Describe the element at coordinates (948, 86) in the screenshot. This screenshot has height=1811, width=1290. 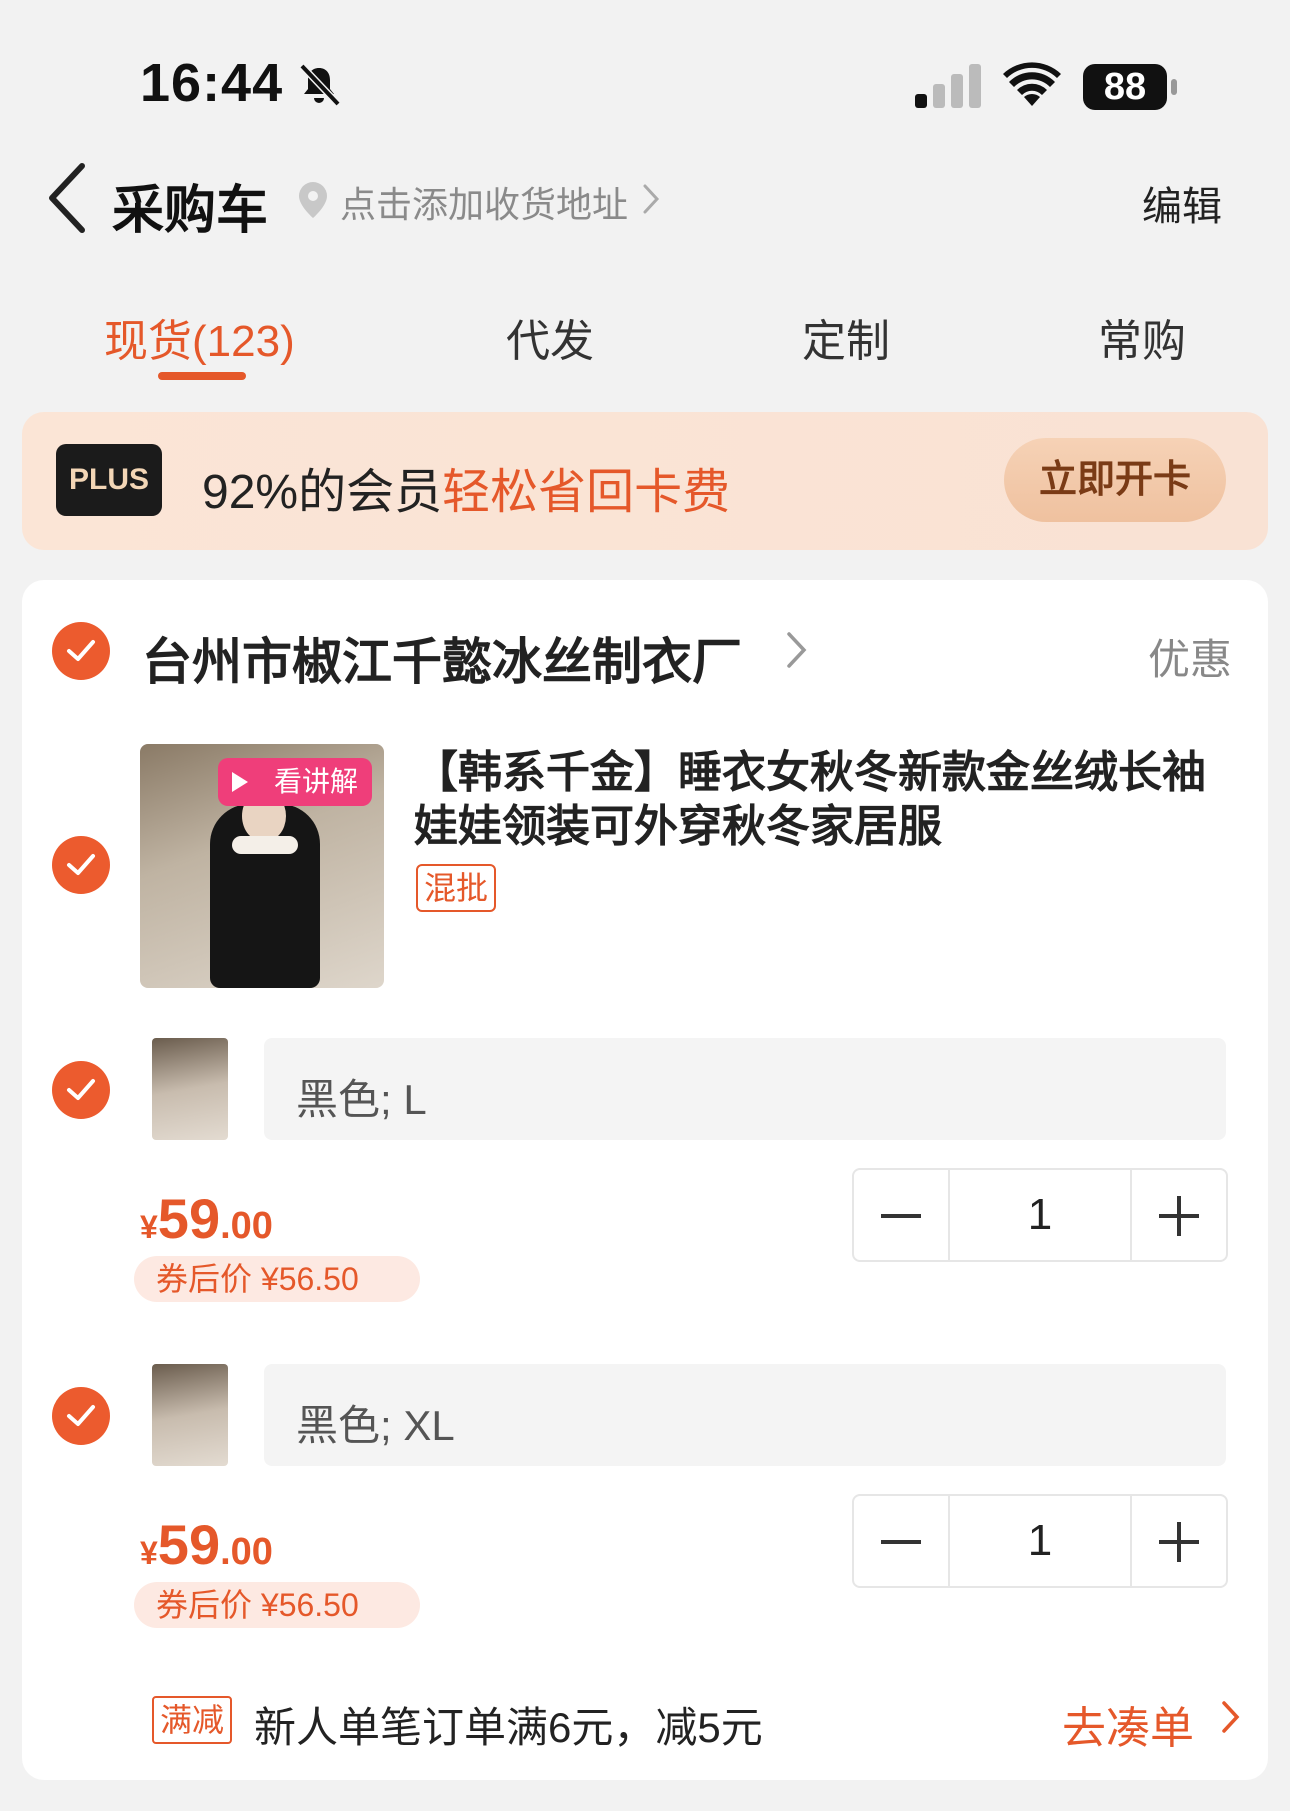
I see `cellular-signal-icon` at that location.